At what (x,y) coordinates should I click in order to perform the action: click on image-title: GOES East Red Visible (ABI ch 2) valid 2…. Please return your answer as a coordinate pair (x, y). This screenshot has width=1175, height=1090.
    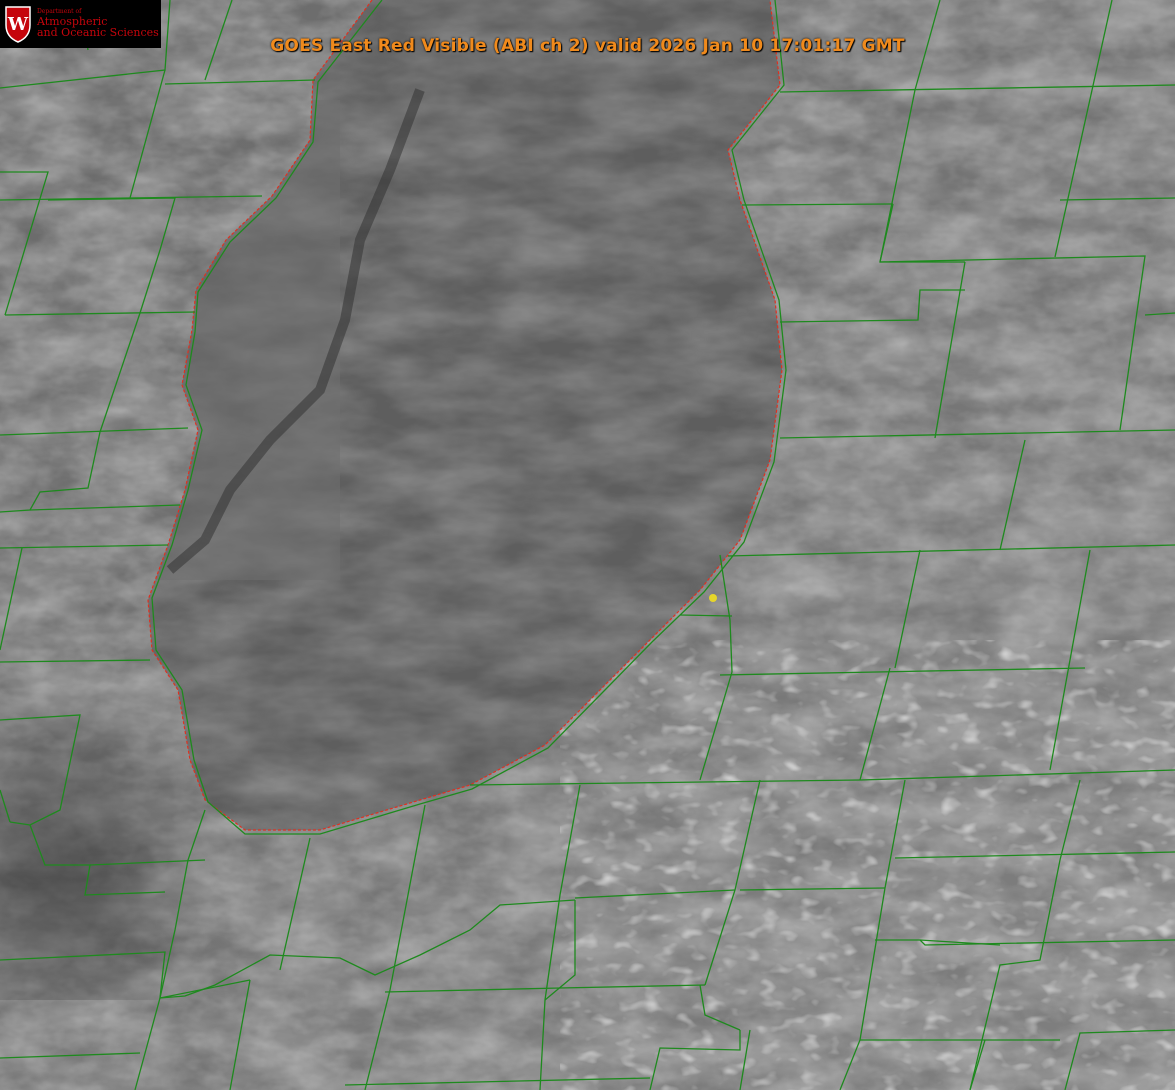
    Looking at the image, I should click on (587, 46).